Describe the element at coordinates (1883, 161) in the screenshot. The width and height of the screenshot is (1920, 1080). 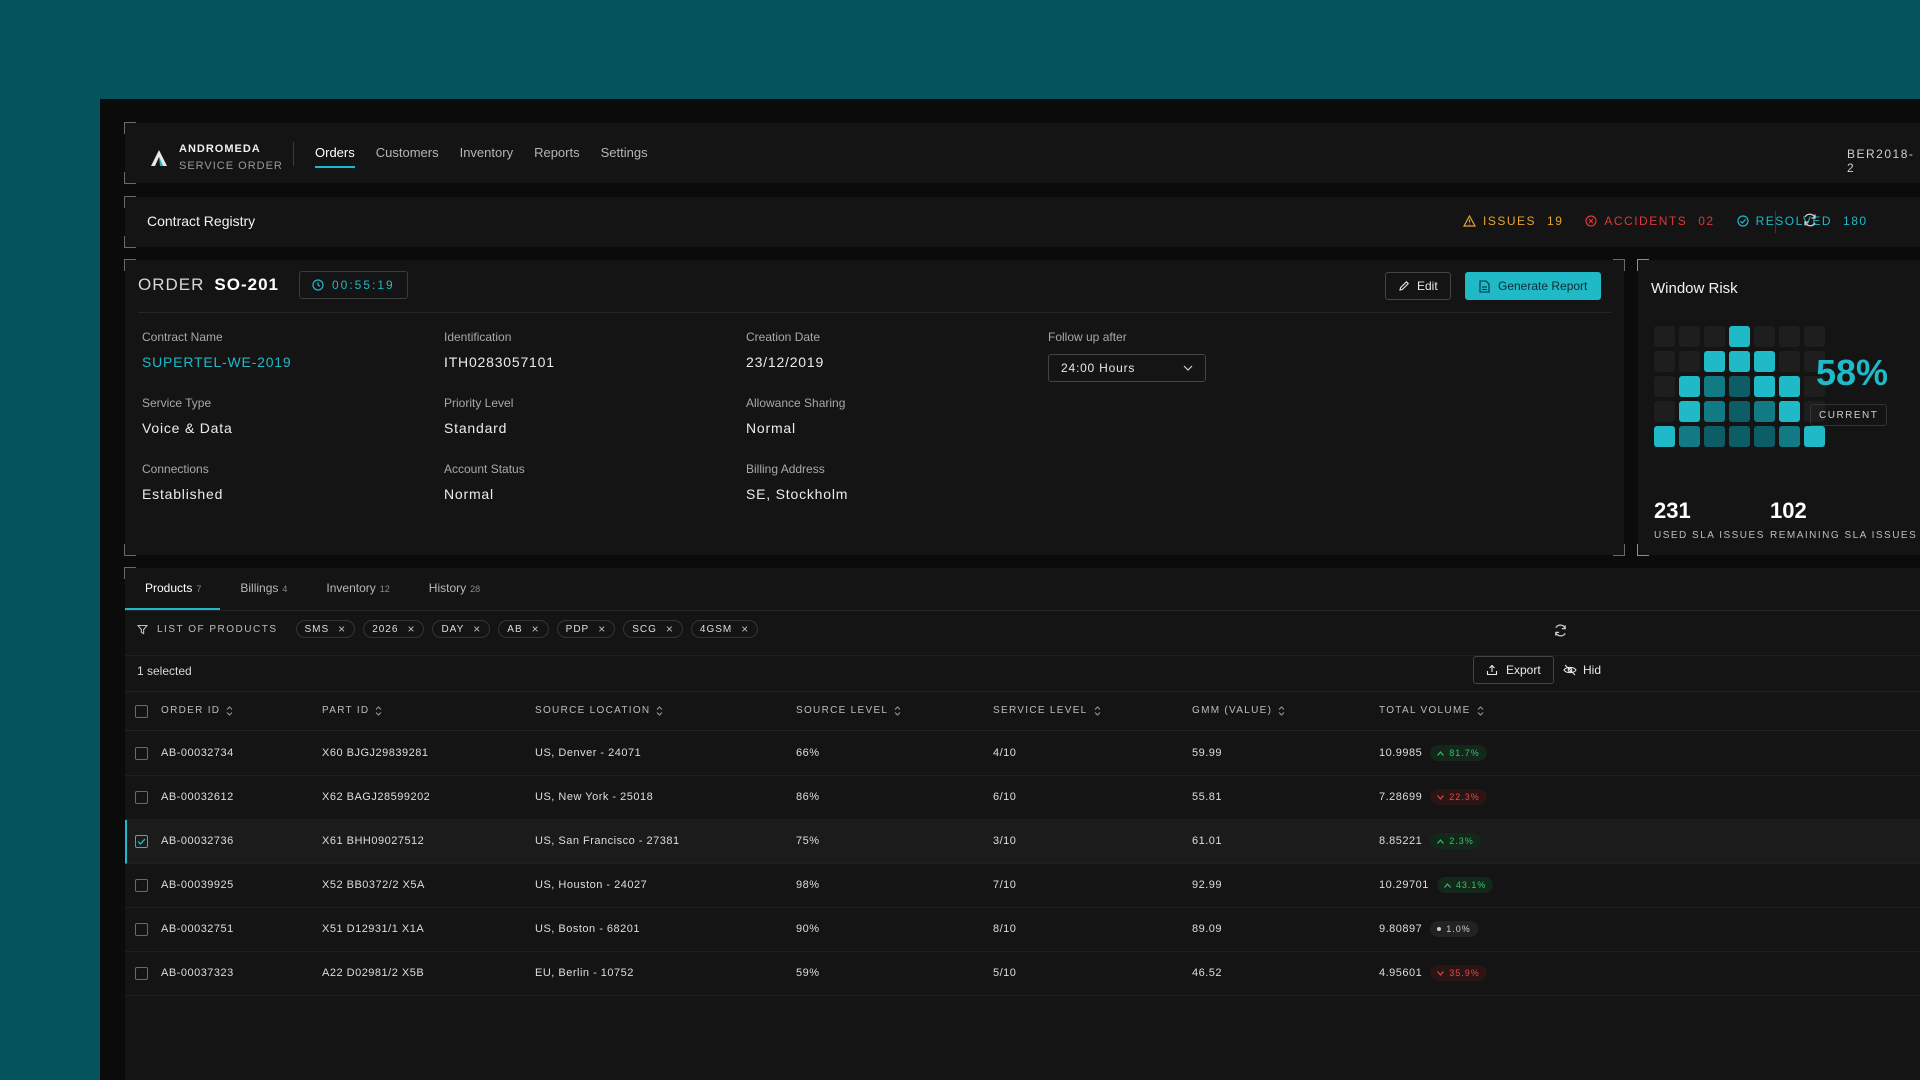
I see `account-id: BER2018-2` at that location.